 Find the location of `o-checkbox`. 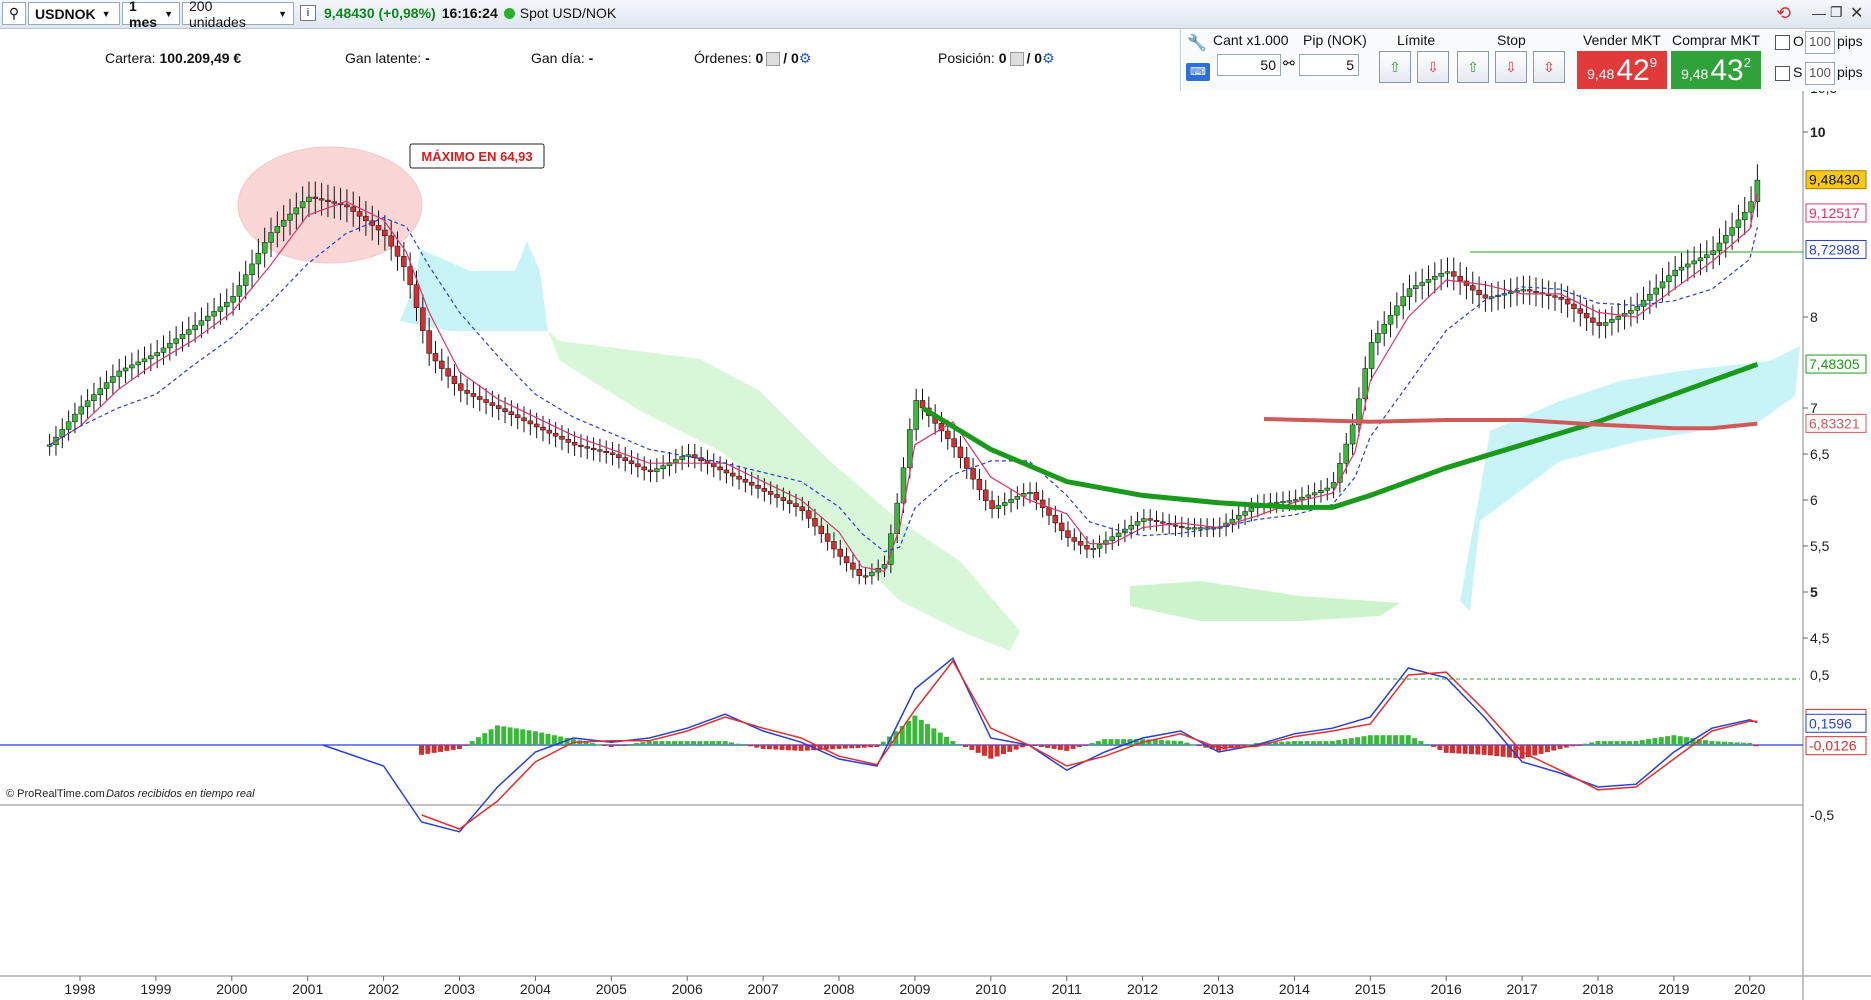

o-checkbox is located at coordinates (1782, 42).